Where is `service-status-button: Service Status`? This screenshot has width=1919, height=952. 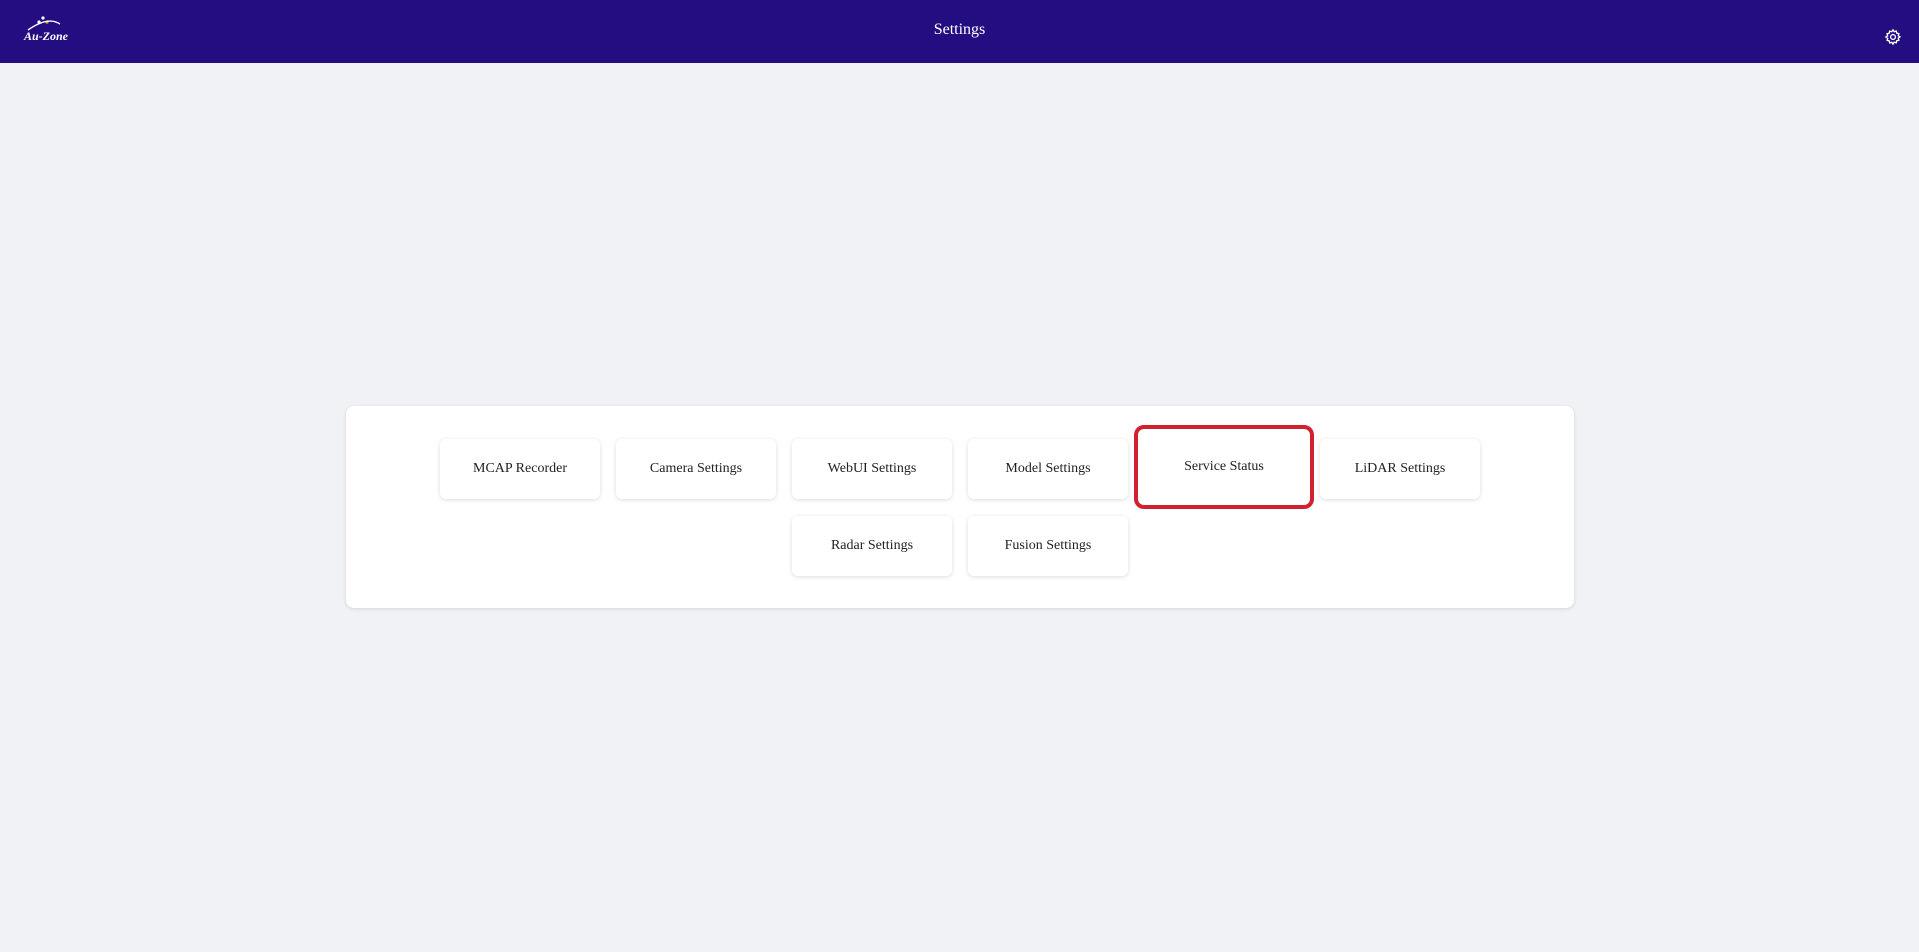
service-status-button: Service Status is located at coordinates (1224, 467).